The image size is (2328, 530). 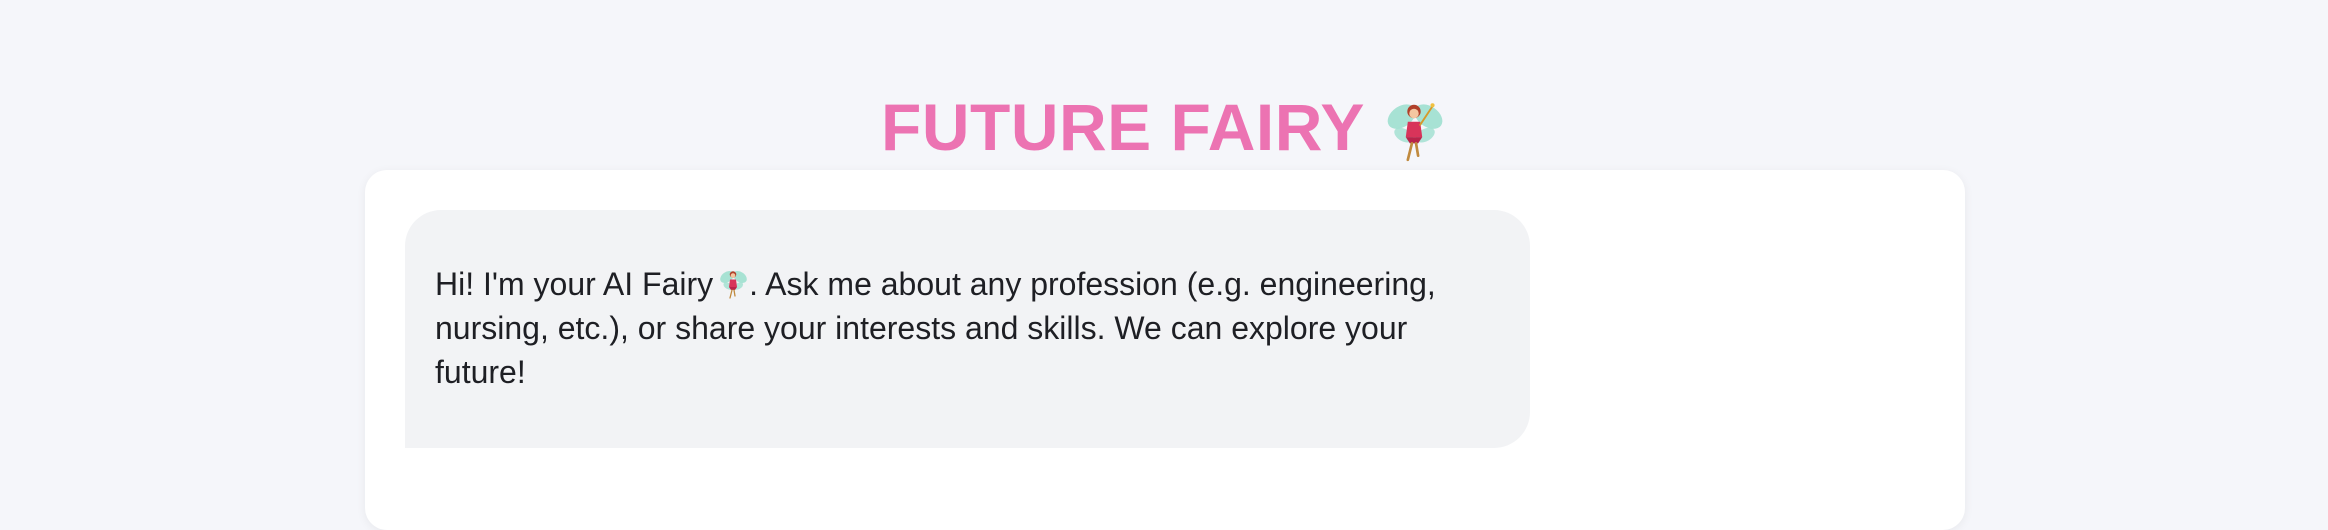 I want to click on message-text-start: Hi! I'm your AI Fairy, so click(x=574, y=284).